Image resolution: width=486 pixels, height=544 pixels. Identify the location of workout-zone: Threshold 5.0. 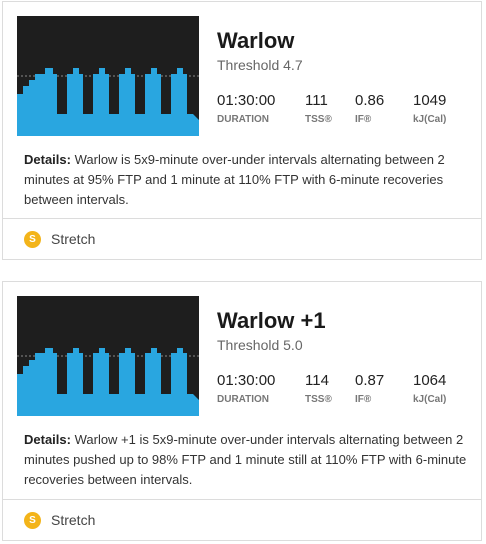
(260, 345).